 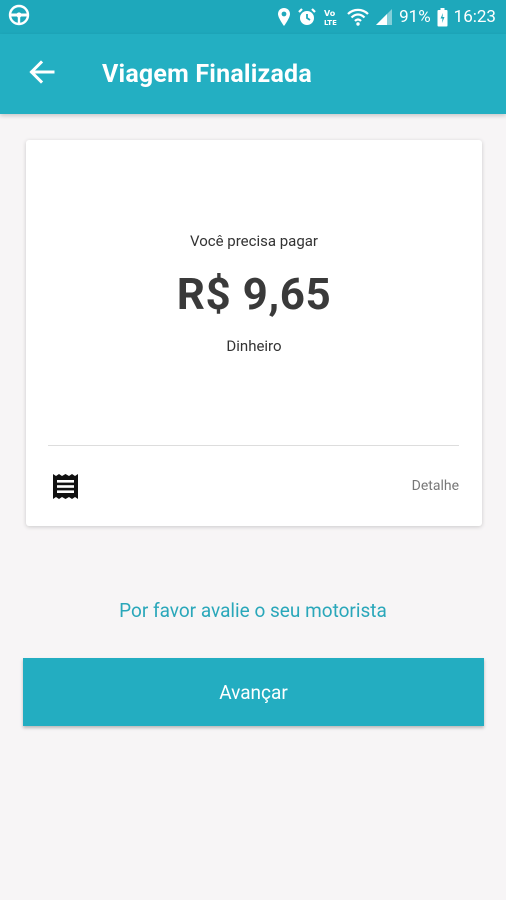 I want to click on volte-icon: Vo LTE, so click(x=332, y=17).